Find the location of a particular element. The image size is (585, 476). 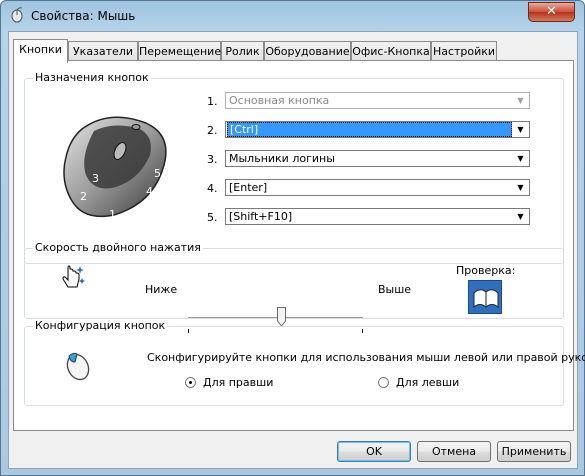

cancel-button: Отмена is located at coordinates (454, 451).